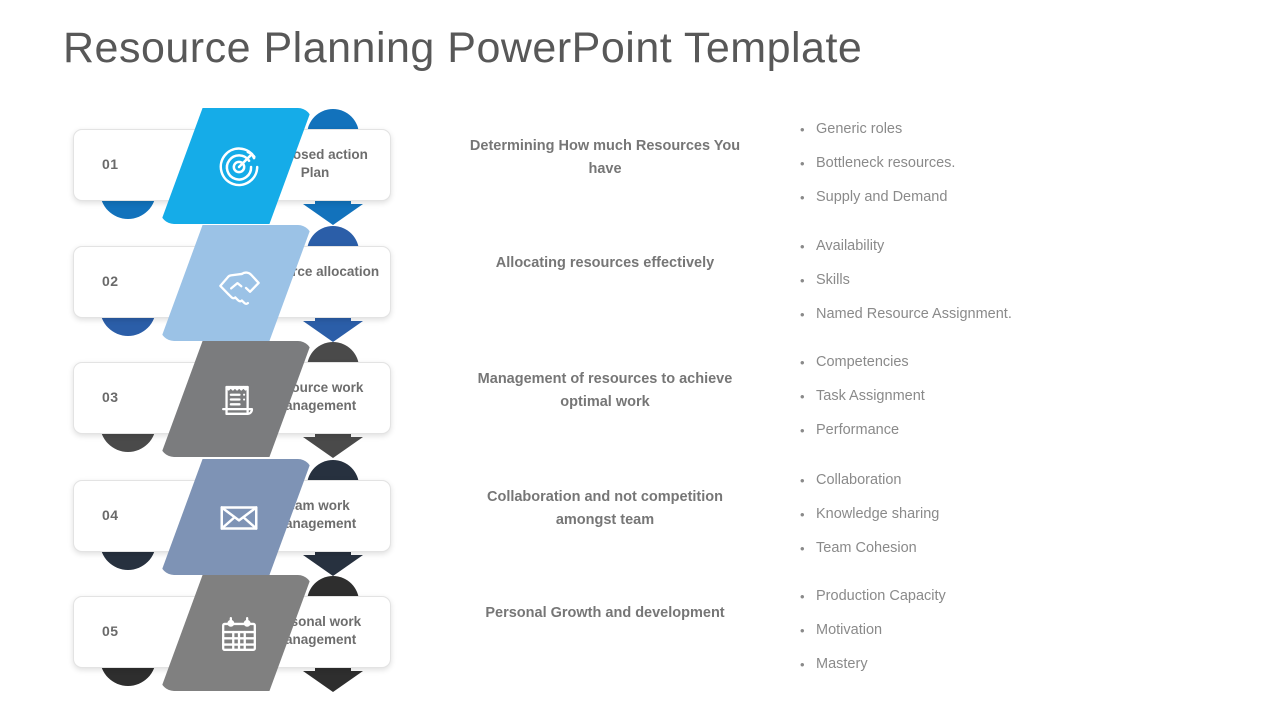  I want to click on step-description: Determining How much Resources You have, so click(605, 157).